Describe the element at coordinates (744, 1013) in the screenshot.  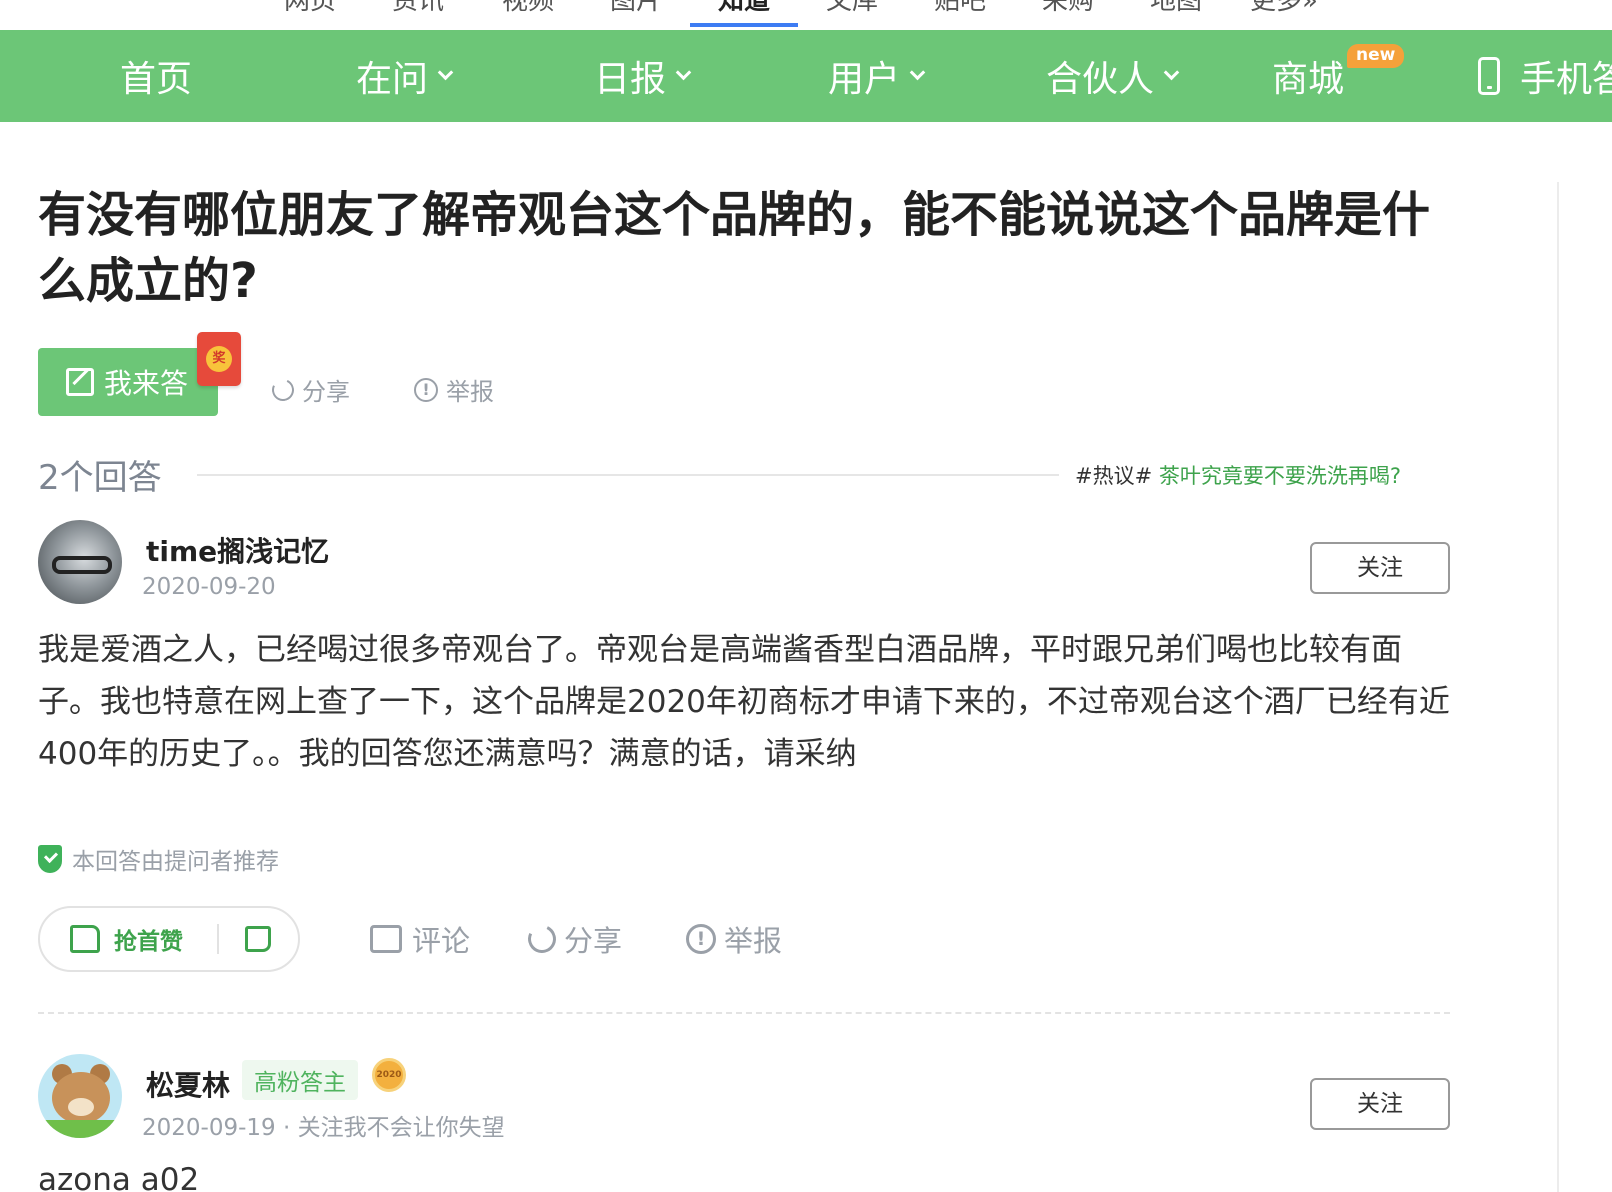
I see `answer-separator` at that location.